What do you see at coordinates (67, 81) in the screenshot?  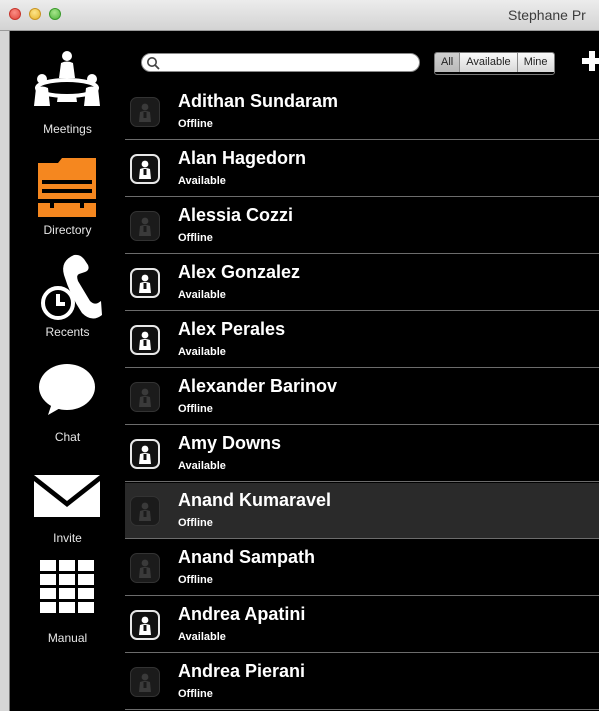 I see `meetings-icon` at bounding box center [67, 81].